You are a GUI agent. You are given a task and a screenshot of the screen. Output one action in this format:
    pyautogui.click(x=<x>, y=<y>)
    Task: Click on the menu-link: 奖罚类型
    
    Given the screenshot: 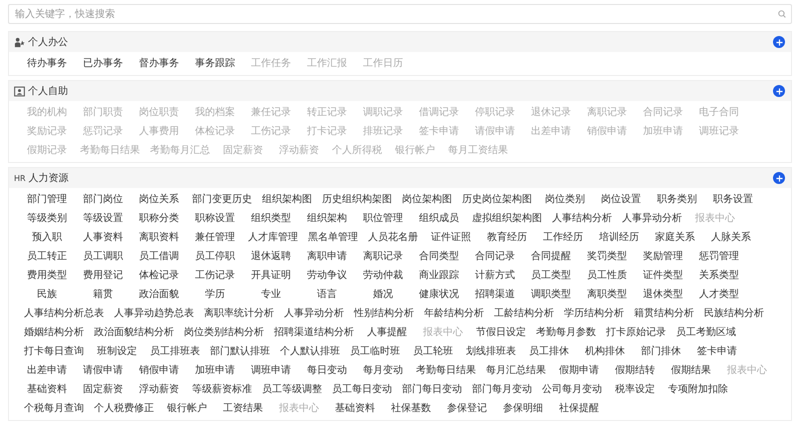 What is the action you would take?
    pyautogui.click(x=607, y=256)
    